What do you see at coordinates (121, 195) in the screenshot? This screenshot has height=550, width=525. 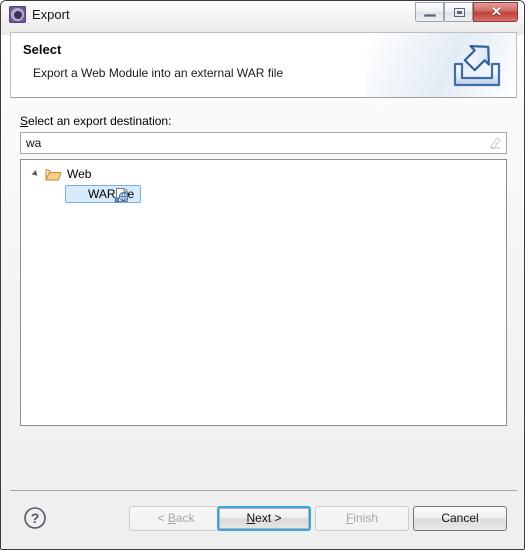 I see `war-file-icon` at bounding box center [121, 195].